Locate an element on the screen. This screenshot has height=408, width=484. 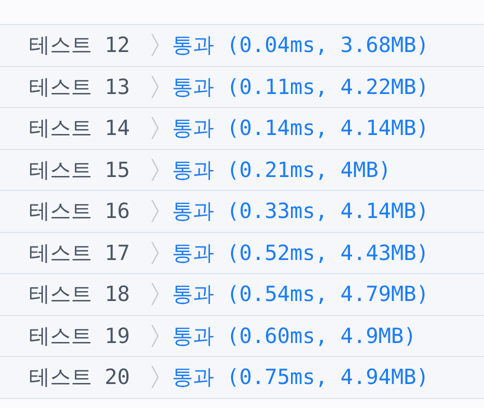
test-result: 통과 (0.11ms, 4.22MB) is located at coordinates (300, 87).